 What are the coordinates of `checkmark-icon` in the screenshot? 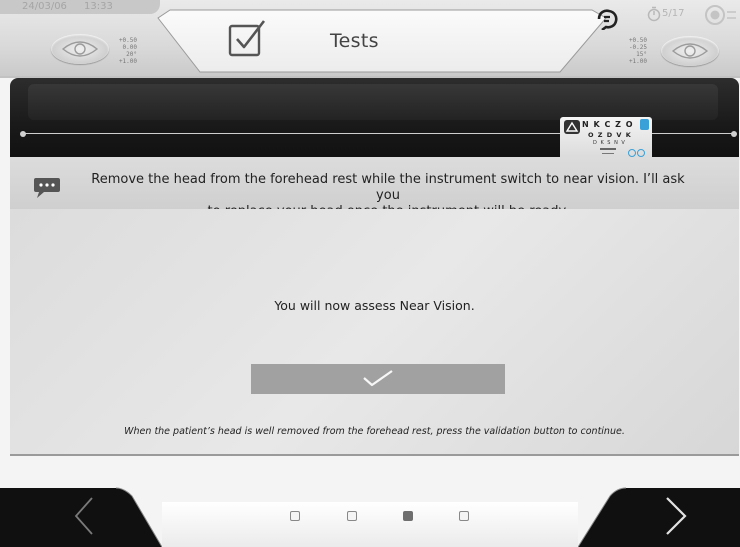 It's located at (378, 377).